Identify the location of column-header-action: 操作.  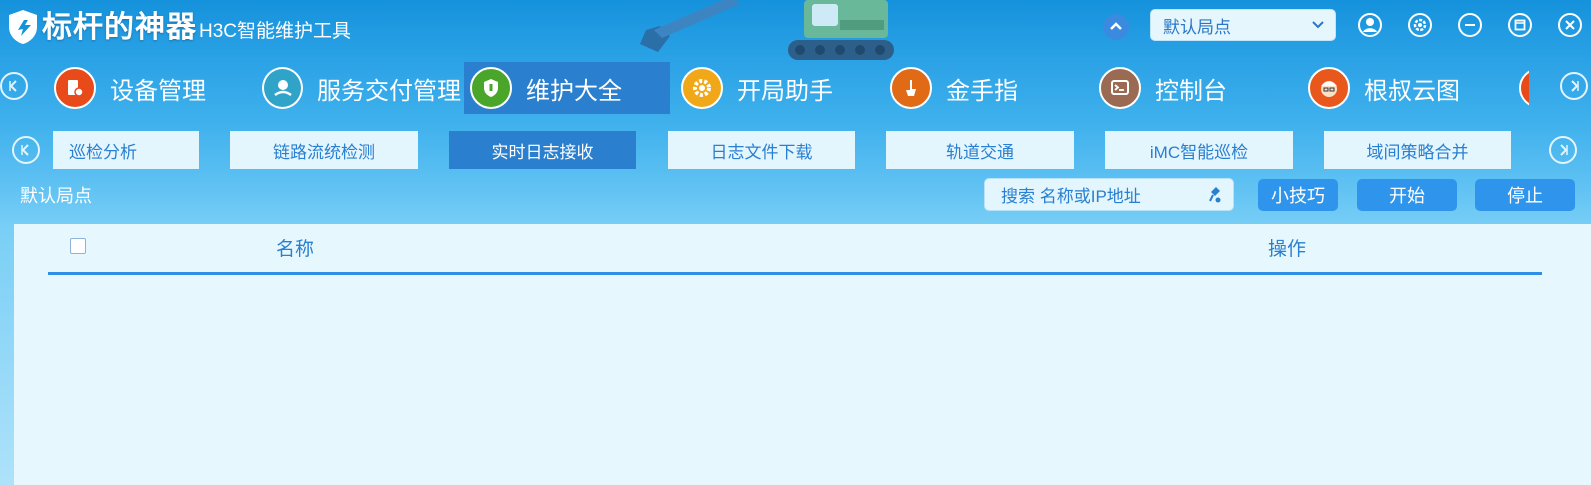
(1287, 247).